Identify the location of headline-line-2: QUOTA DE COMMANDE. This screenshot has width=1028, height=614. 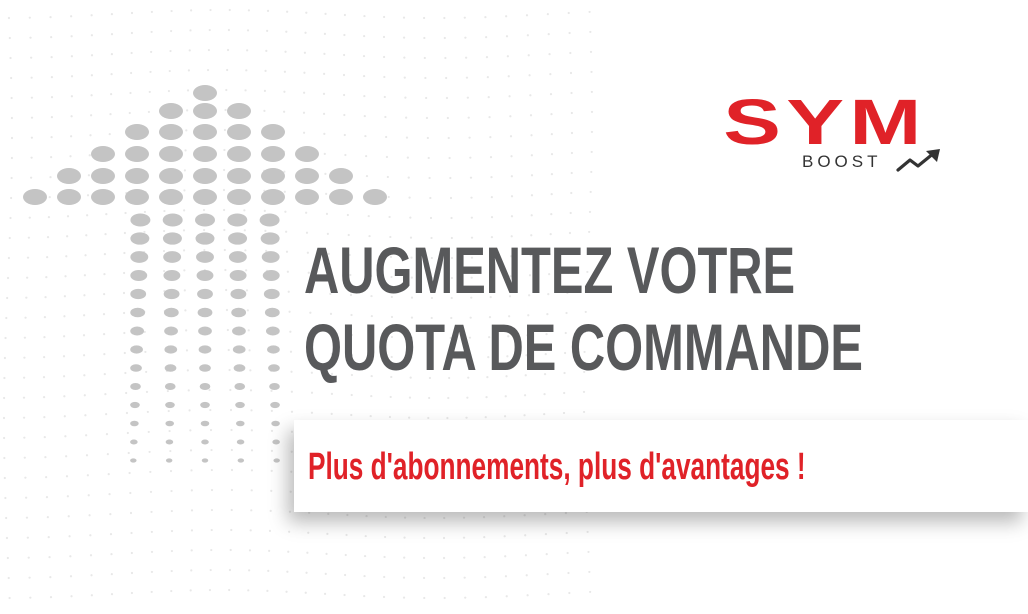
(583, 347).